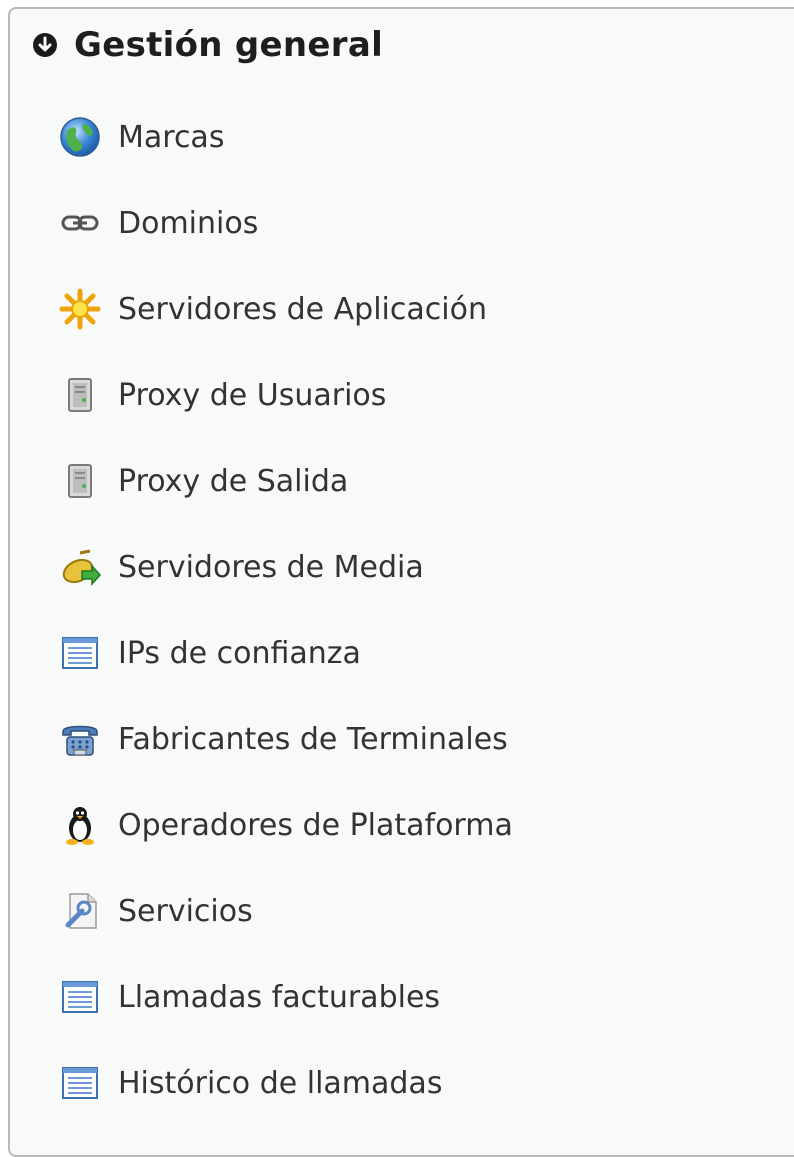 The height and width of the screenshot is (1157, 794). What do you see at coordinates (302, 309) in the screenshot?
I see `menu-item-label: Servidores de Aplicación` at bounding box center [302, 309].